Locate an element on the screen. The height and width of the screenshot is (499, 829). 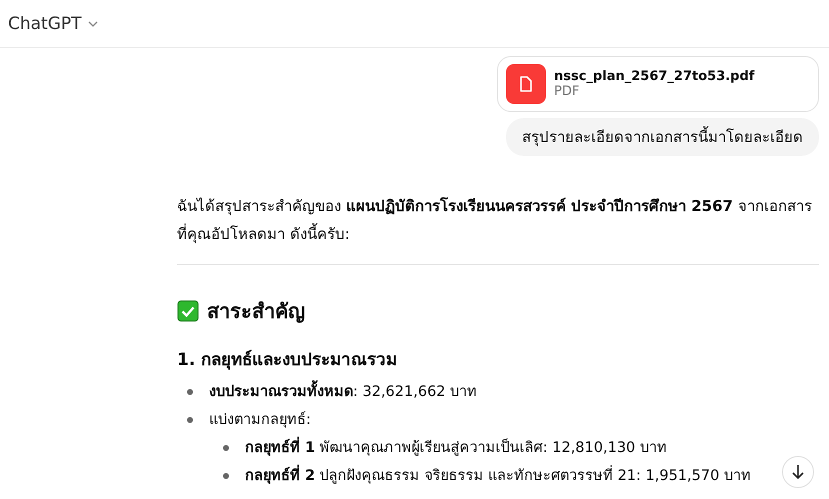
file-attachment-card: nssc_plan_2567_27to53.pdf PDF is located at coordinates (658, 84).